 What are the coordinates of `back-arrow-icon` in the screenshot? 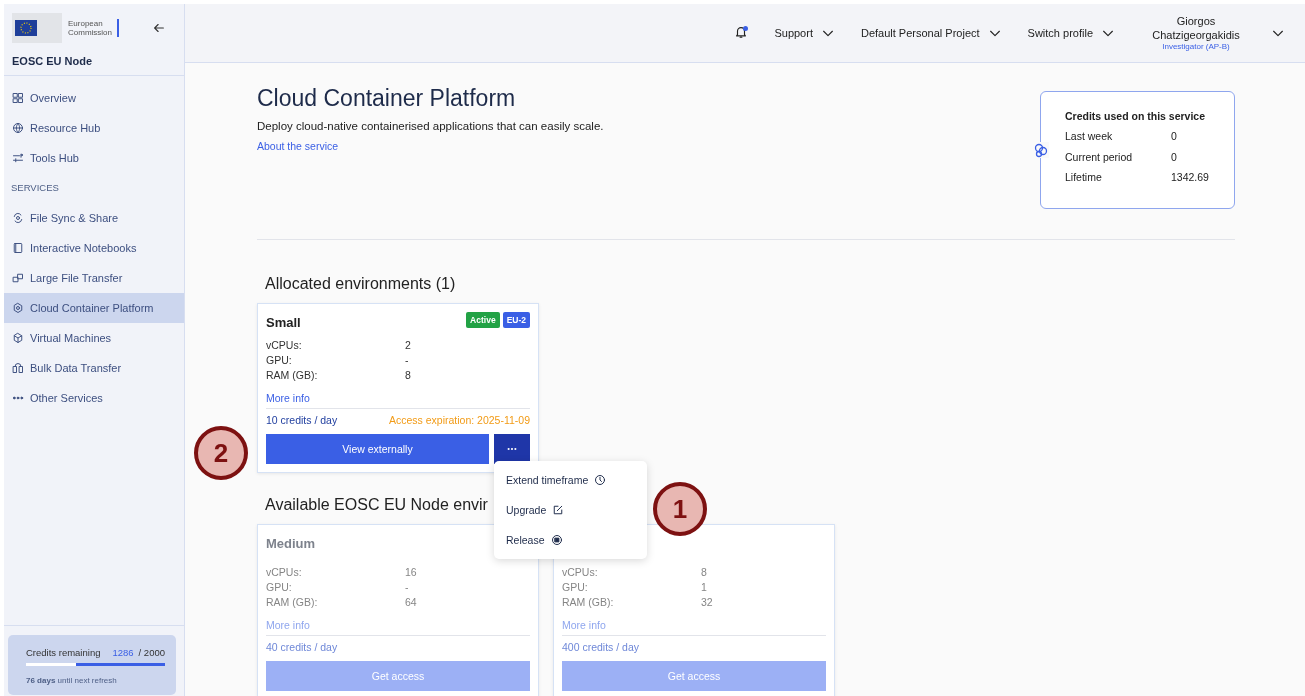 It's located at (159, 28).